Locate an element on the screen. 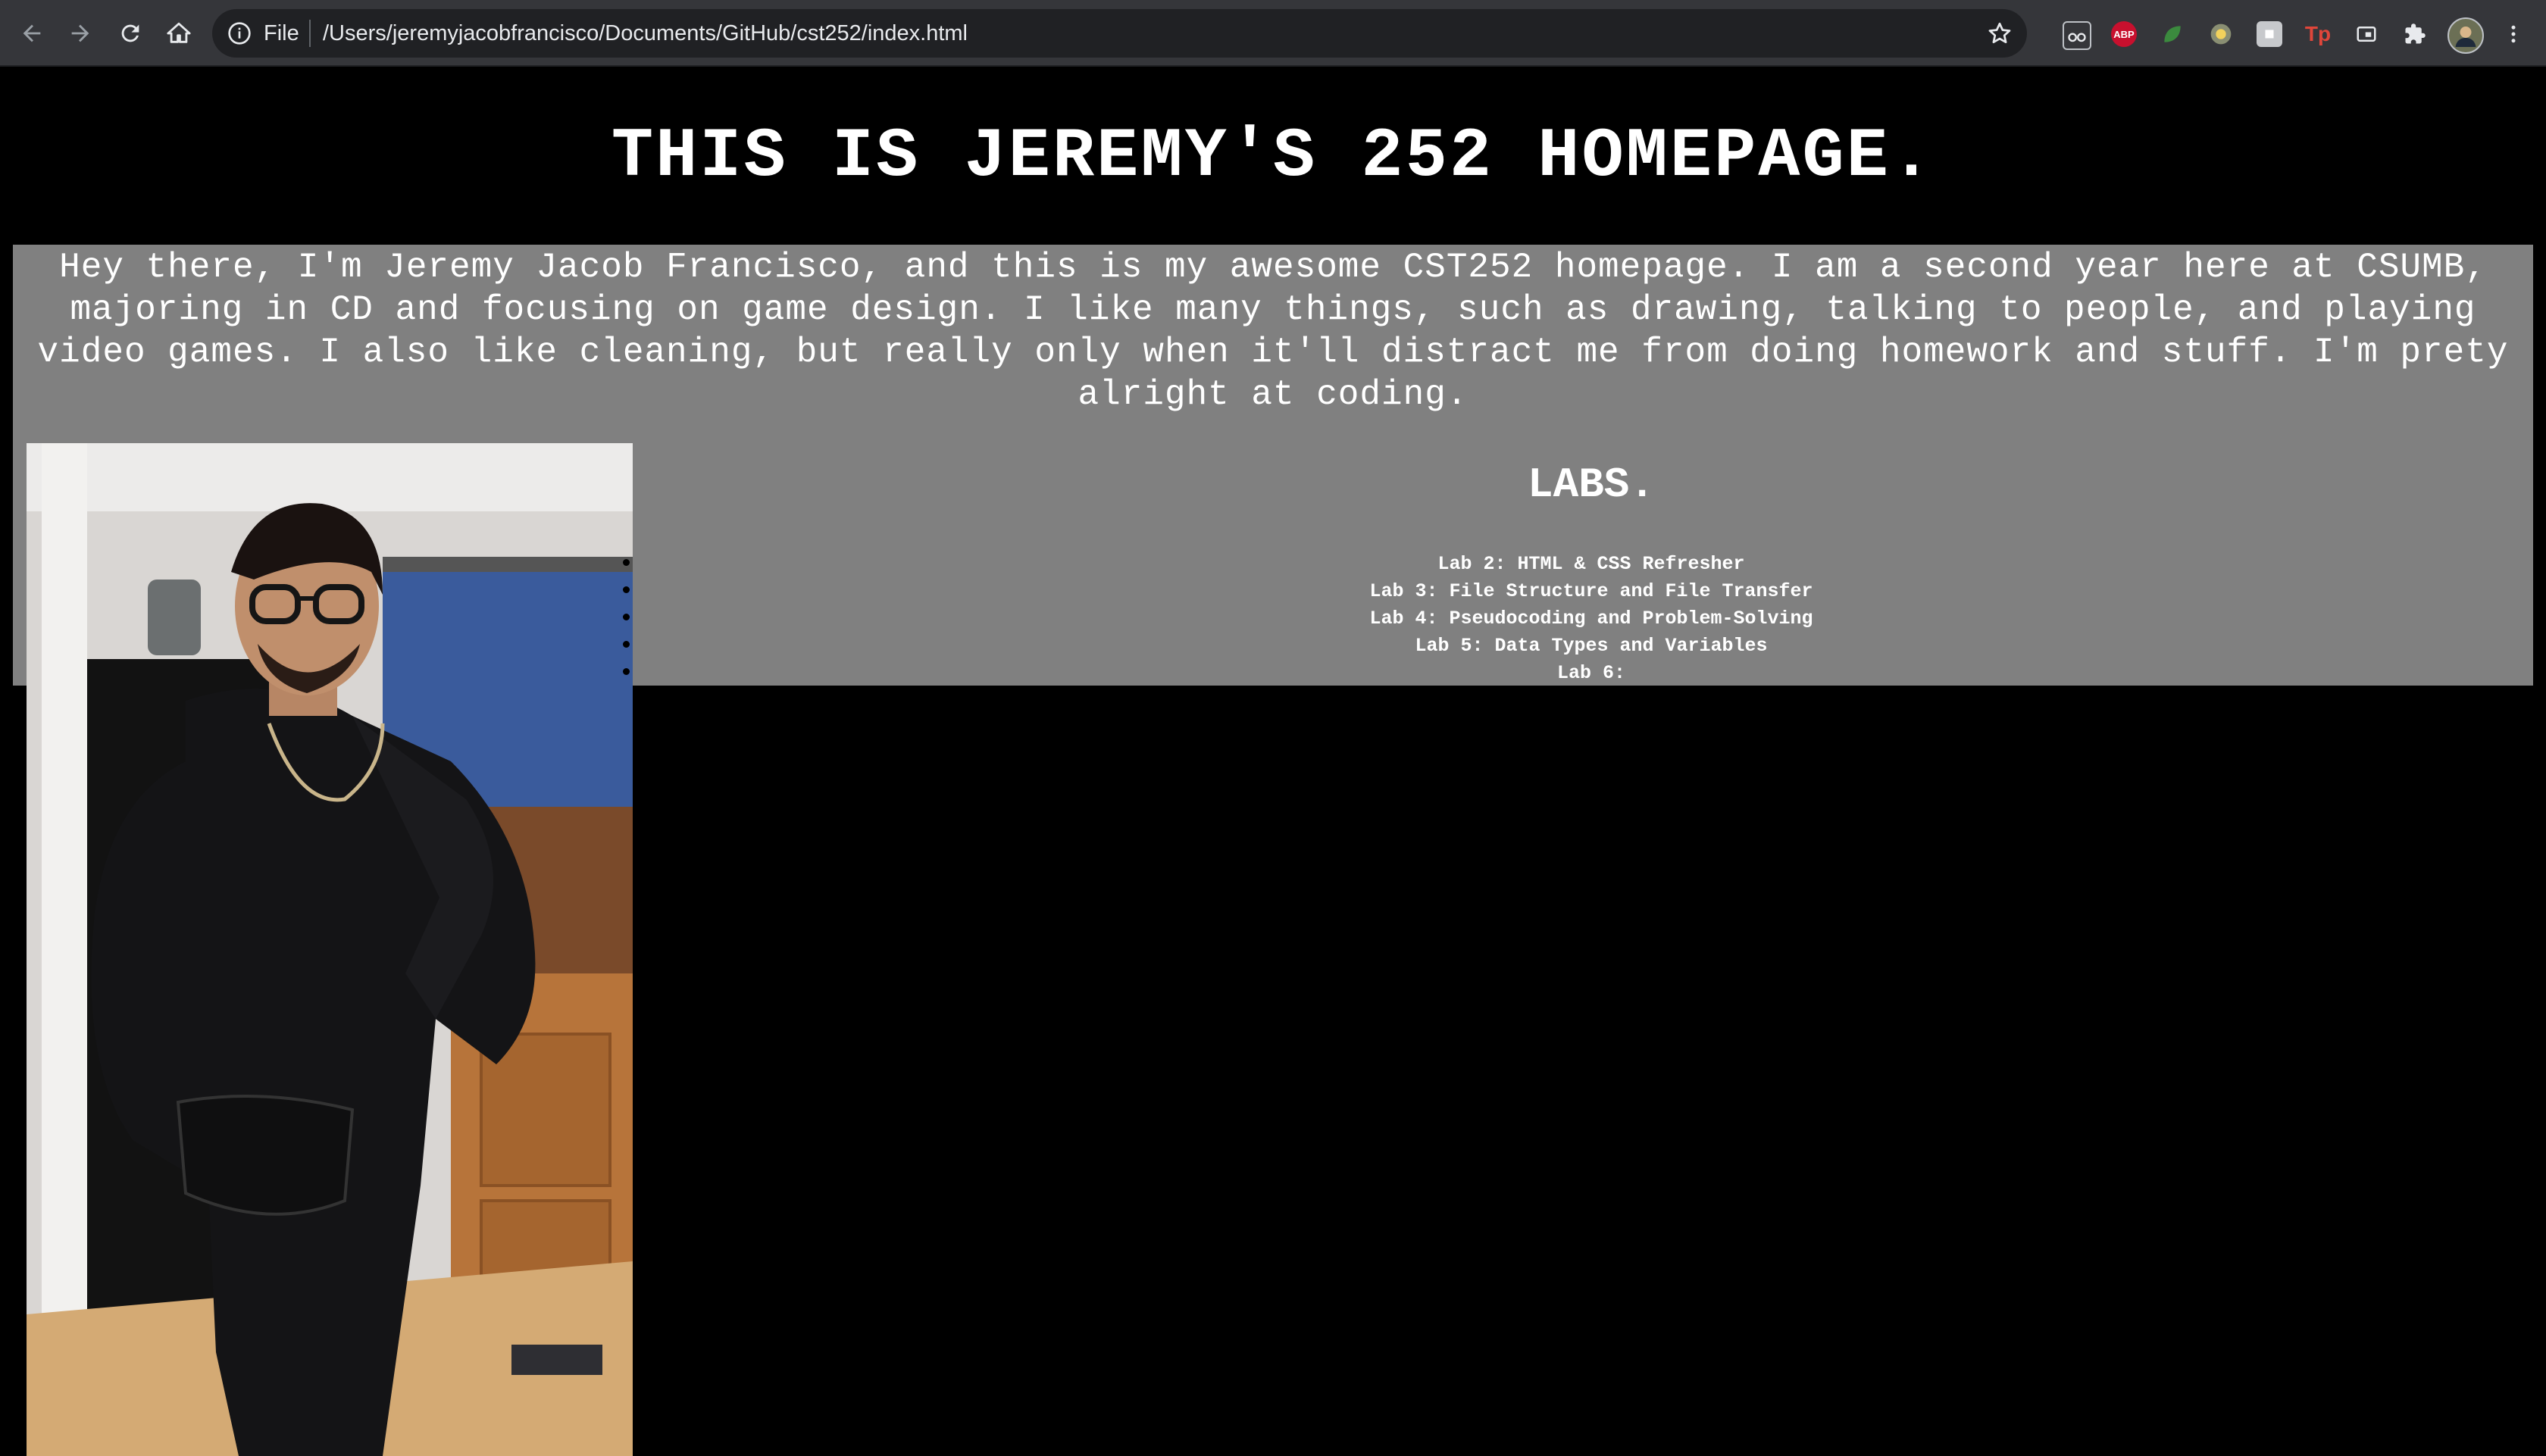 The width and height of the screenshot is (2546, 1456). grey-puzzle-tile-icon is located at coordinates (2269, 34).